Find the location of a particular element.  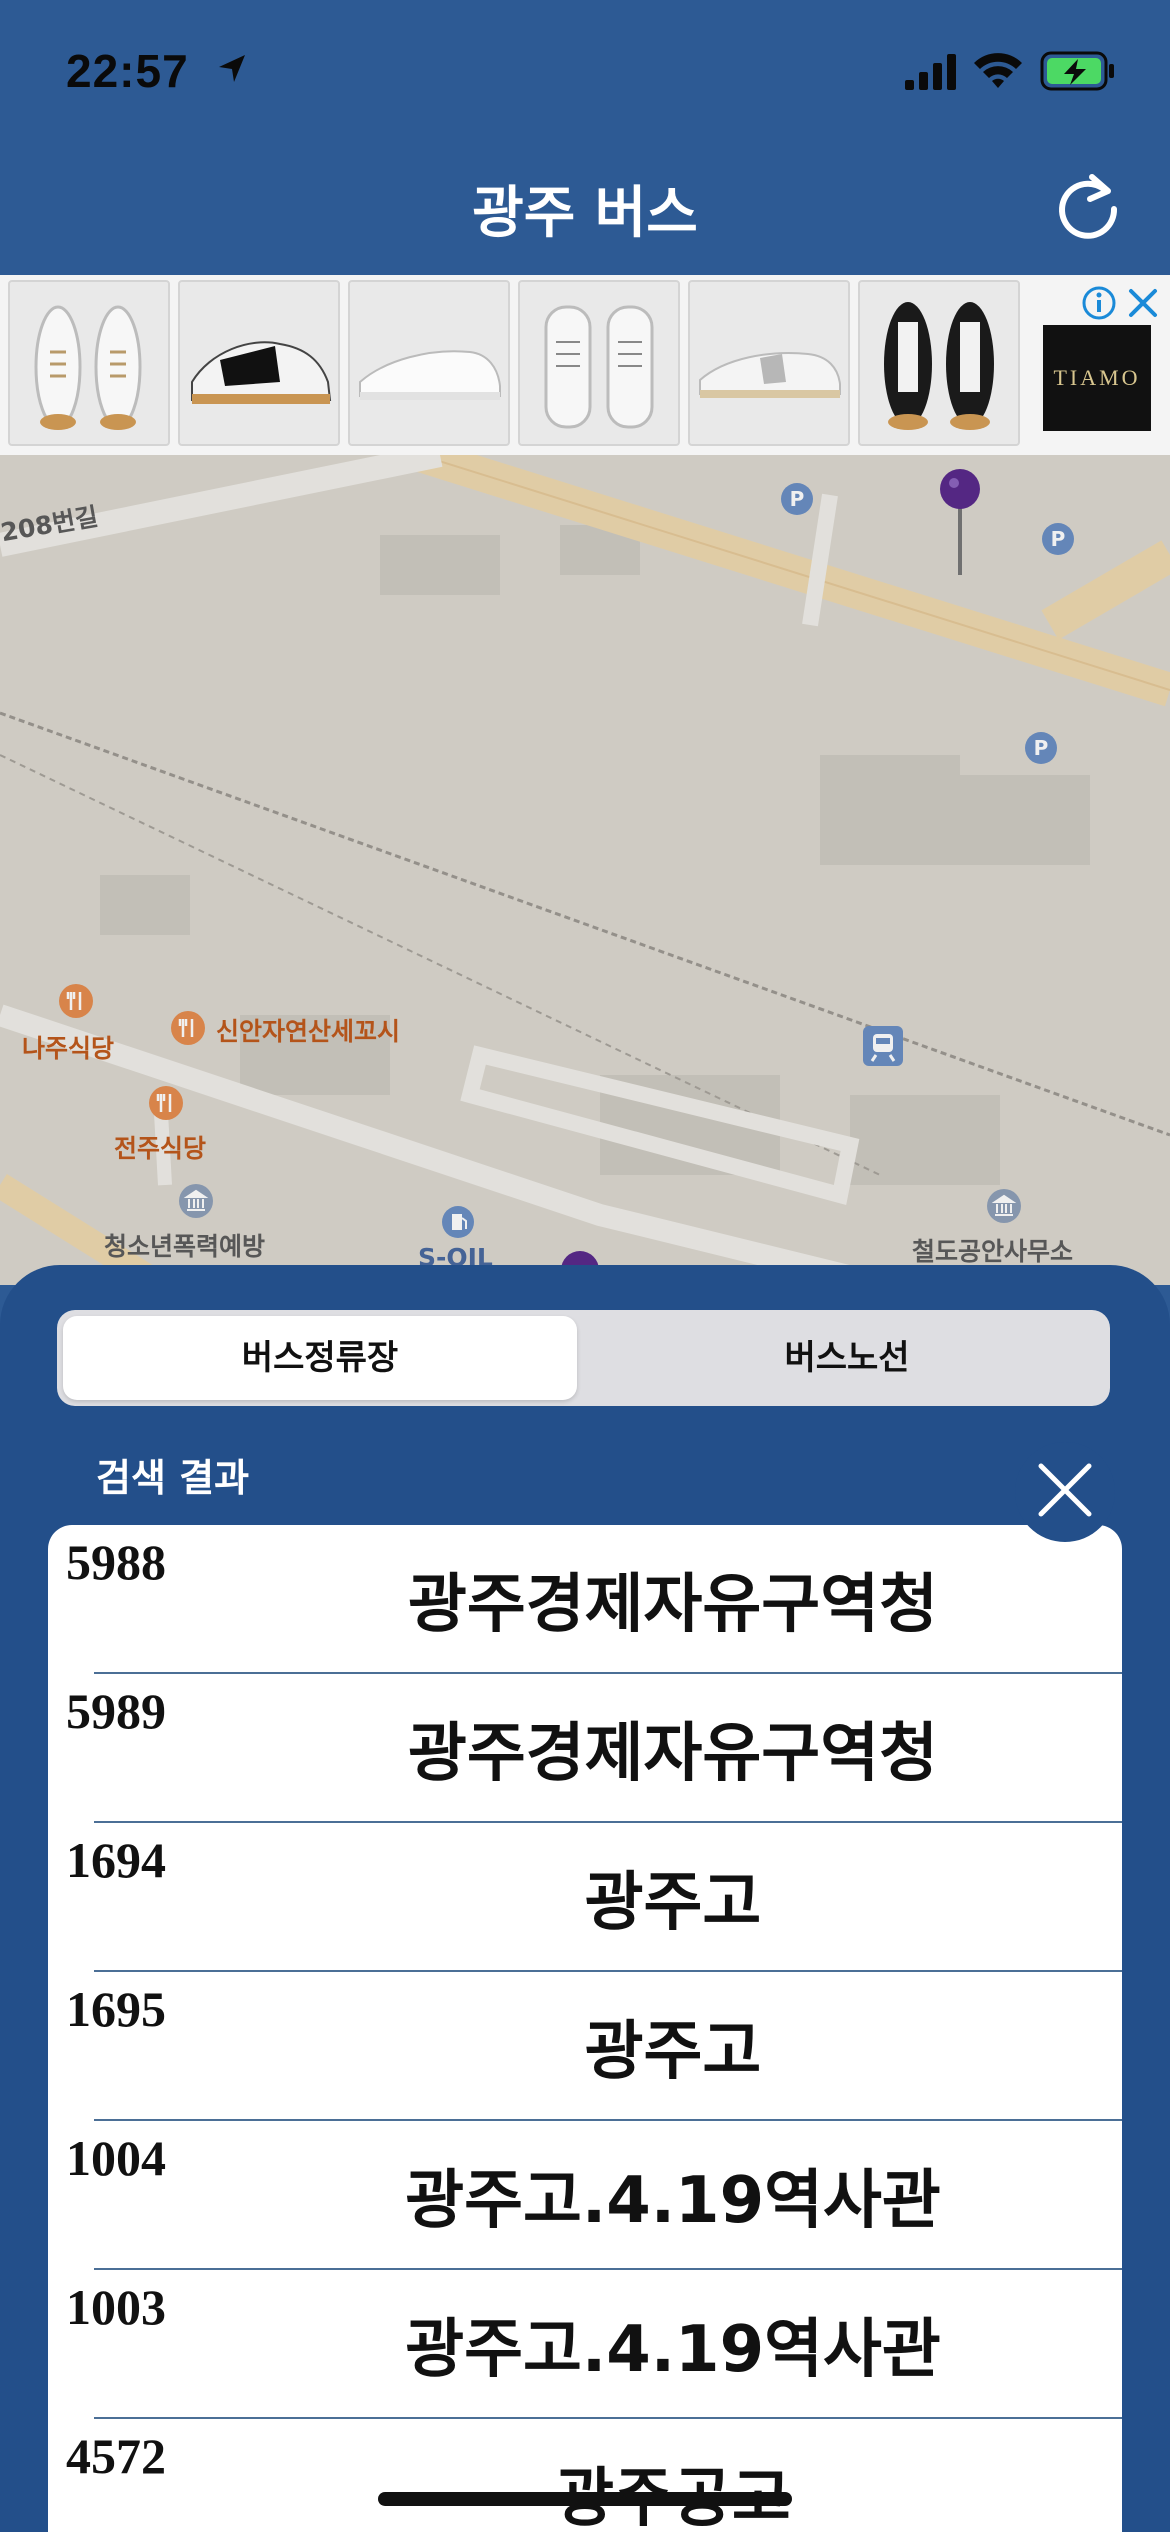

nav-bar: 광주 버스 is located at coordinates (585, 207).